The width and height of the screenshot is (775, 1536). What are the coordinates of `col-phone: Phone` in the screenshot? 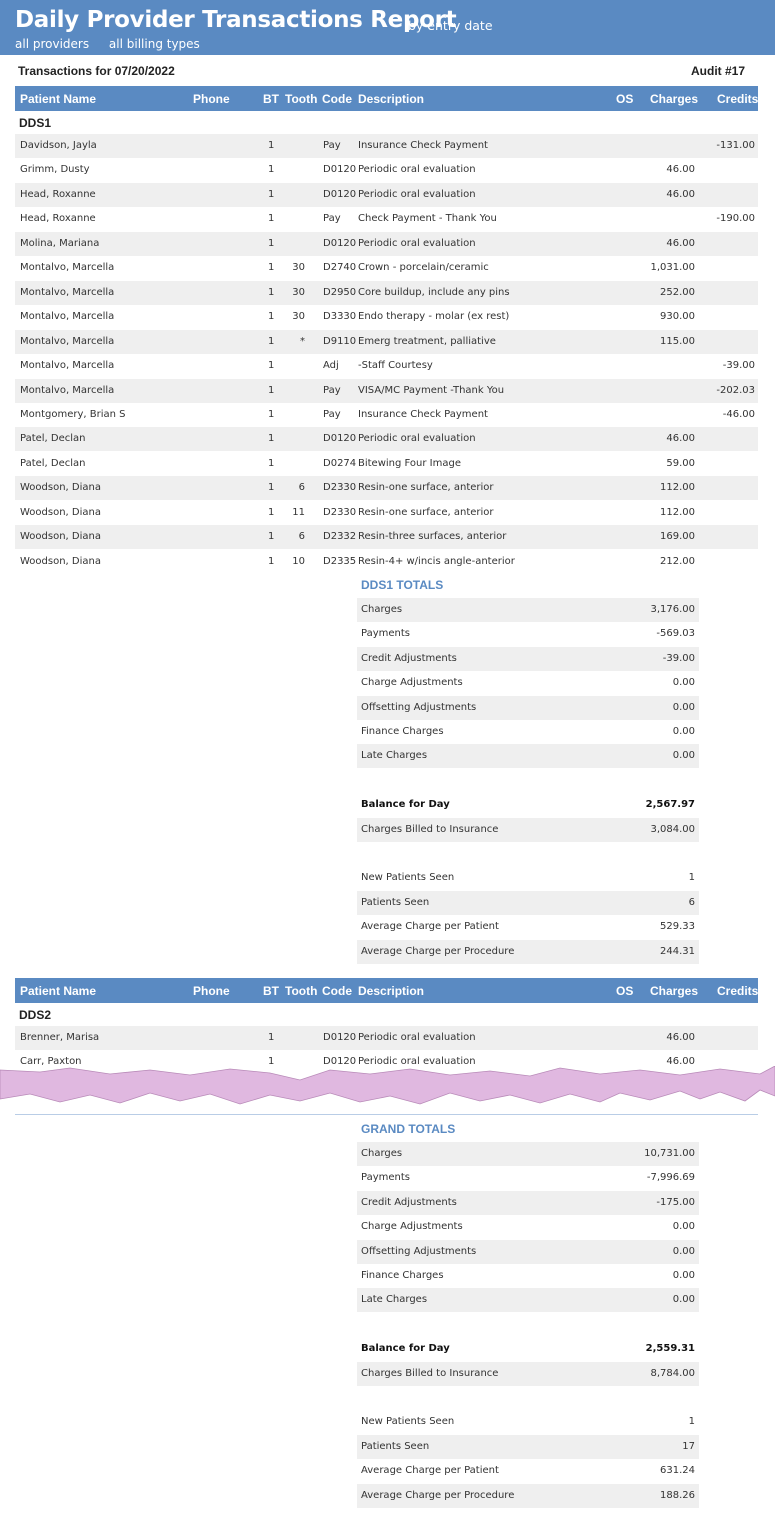 It's located at (211, 991).